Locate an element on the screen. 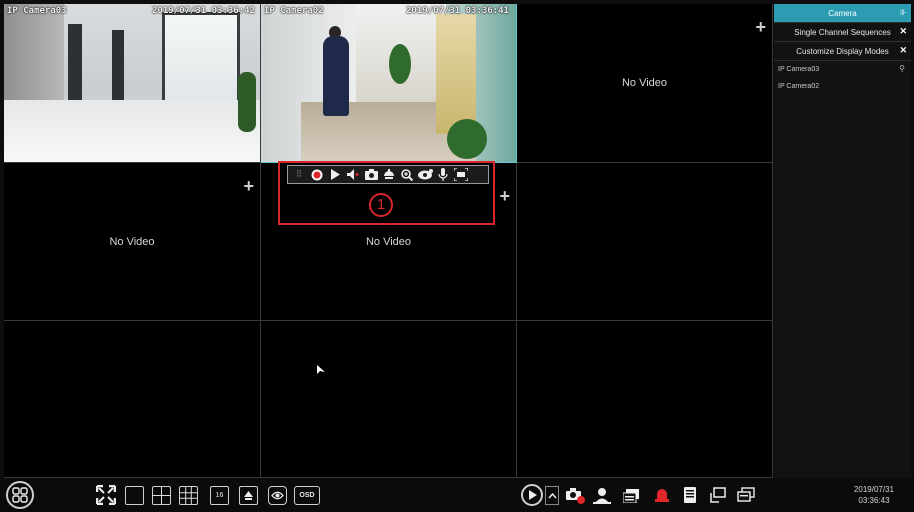  tab-camera: Camera ⊪ is located at coordinates (842, 13).